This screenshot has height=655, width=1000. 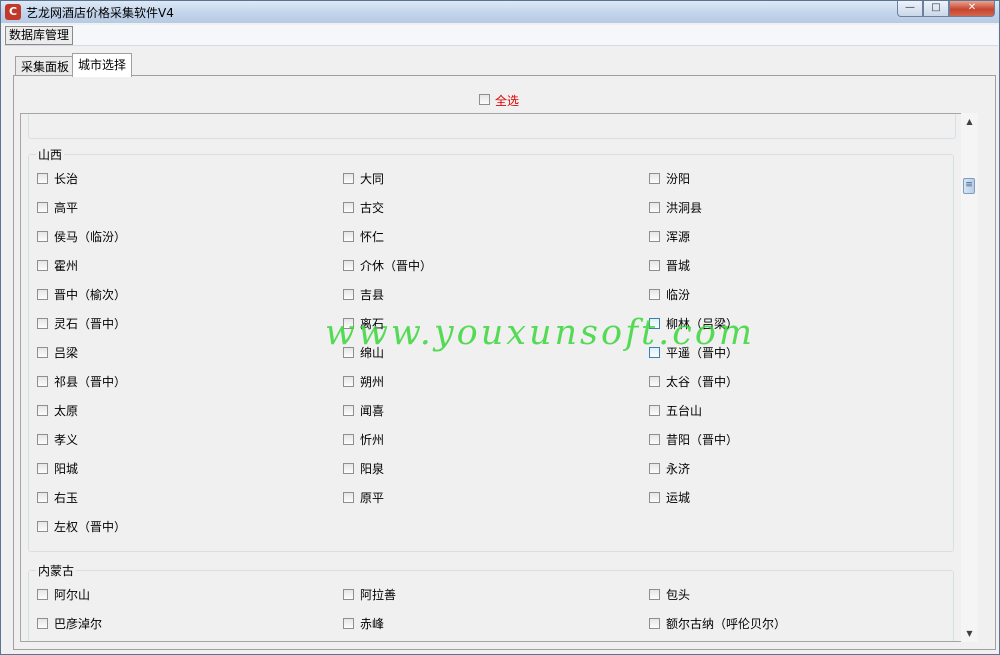 What do you see at coordinates (969, 121) in the screenshot?
I see `scroll-up-arrow-icon: ▲` at bounding box center [969, 121].